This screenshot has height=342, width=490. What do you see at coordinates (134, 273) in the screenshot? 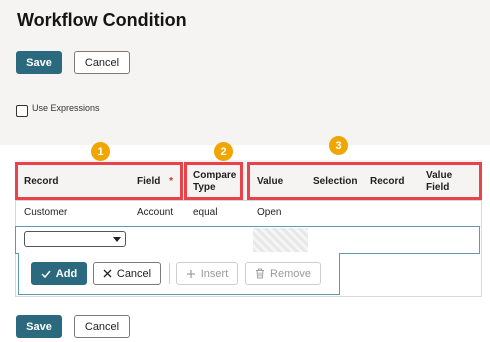
I see `row-cancel-label: Cancel` at bounding box center [134, 273].